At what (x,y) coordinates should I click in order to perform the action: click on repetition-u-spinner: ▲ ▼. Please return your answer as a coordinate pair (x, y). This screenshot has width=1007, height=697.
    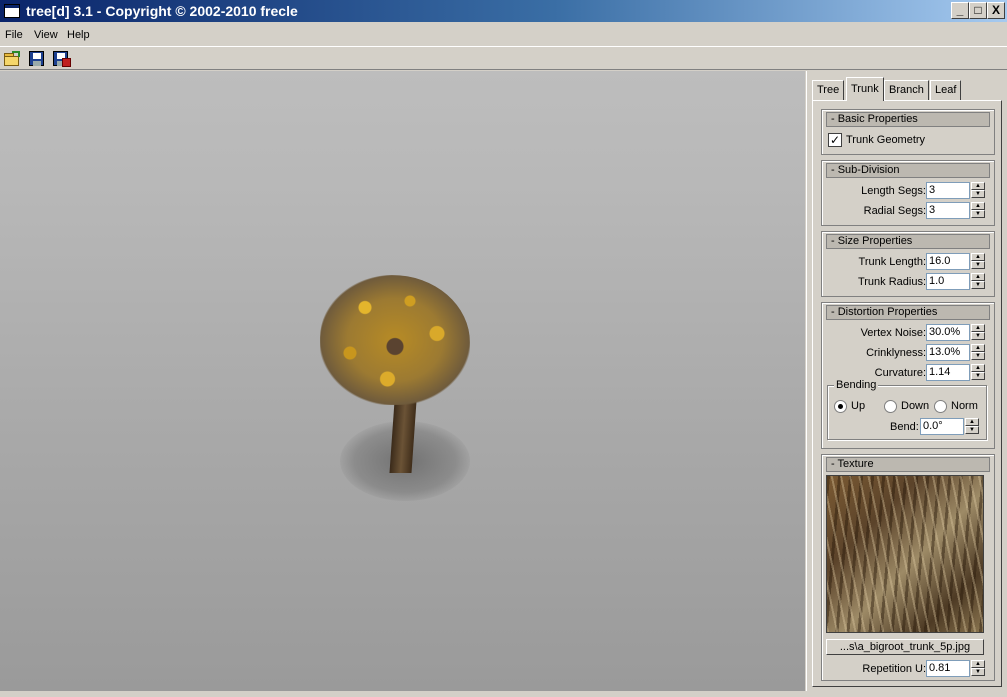
    Looking at the image, I should click on (978, 668).